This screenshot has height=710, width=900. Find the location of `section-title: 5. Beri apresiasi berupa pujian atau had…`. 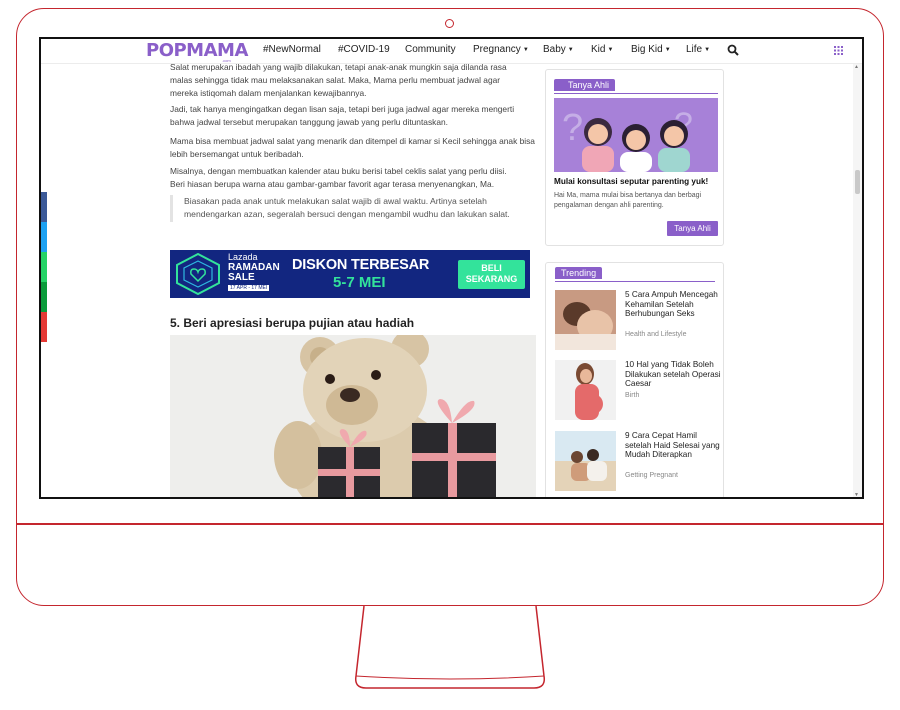

section-title: 5. Beri apresiasi berupa pujian atau had… is located at coordinates (292, 323).